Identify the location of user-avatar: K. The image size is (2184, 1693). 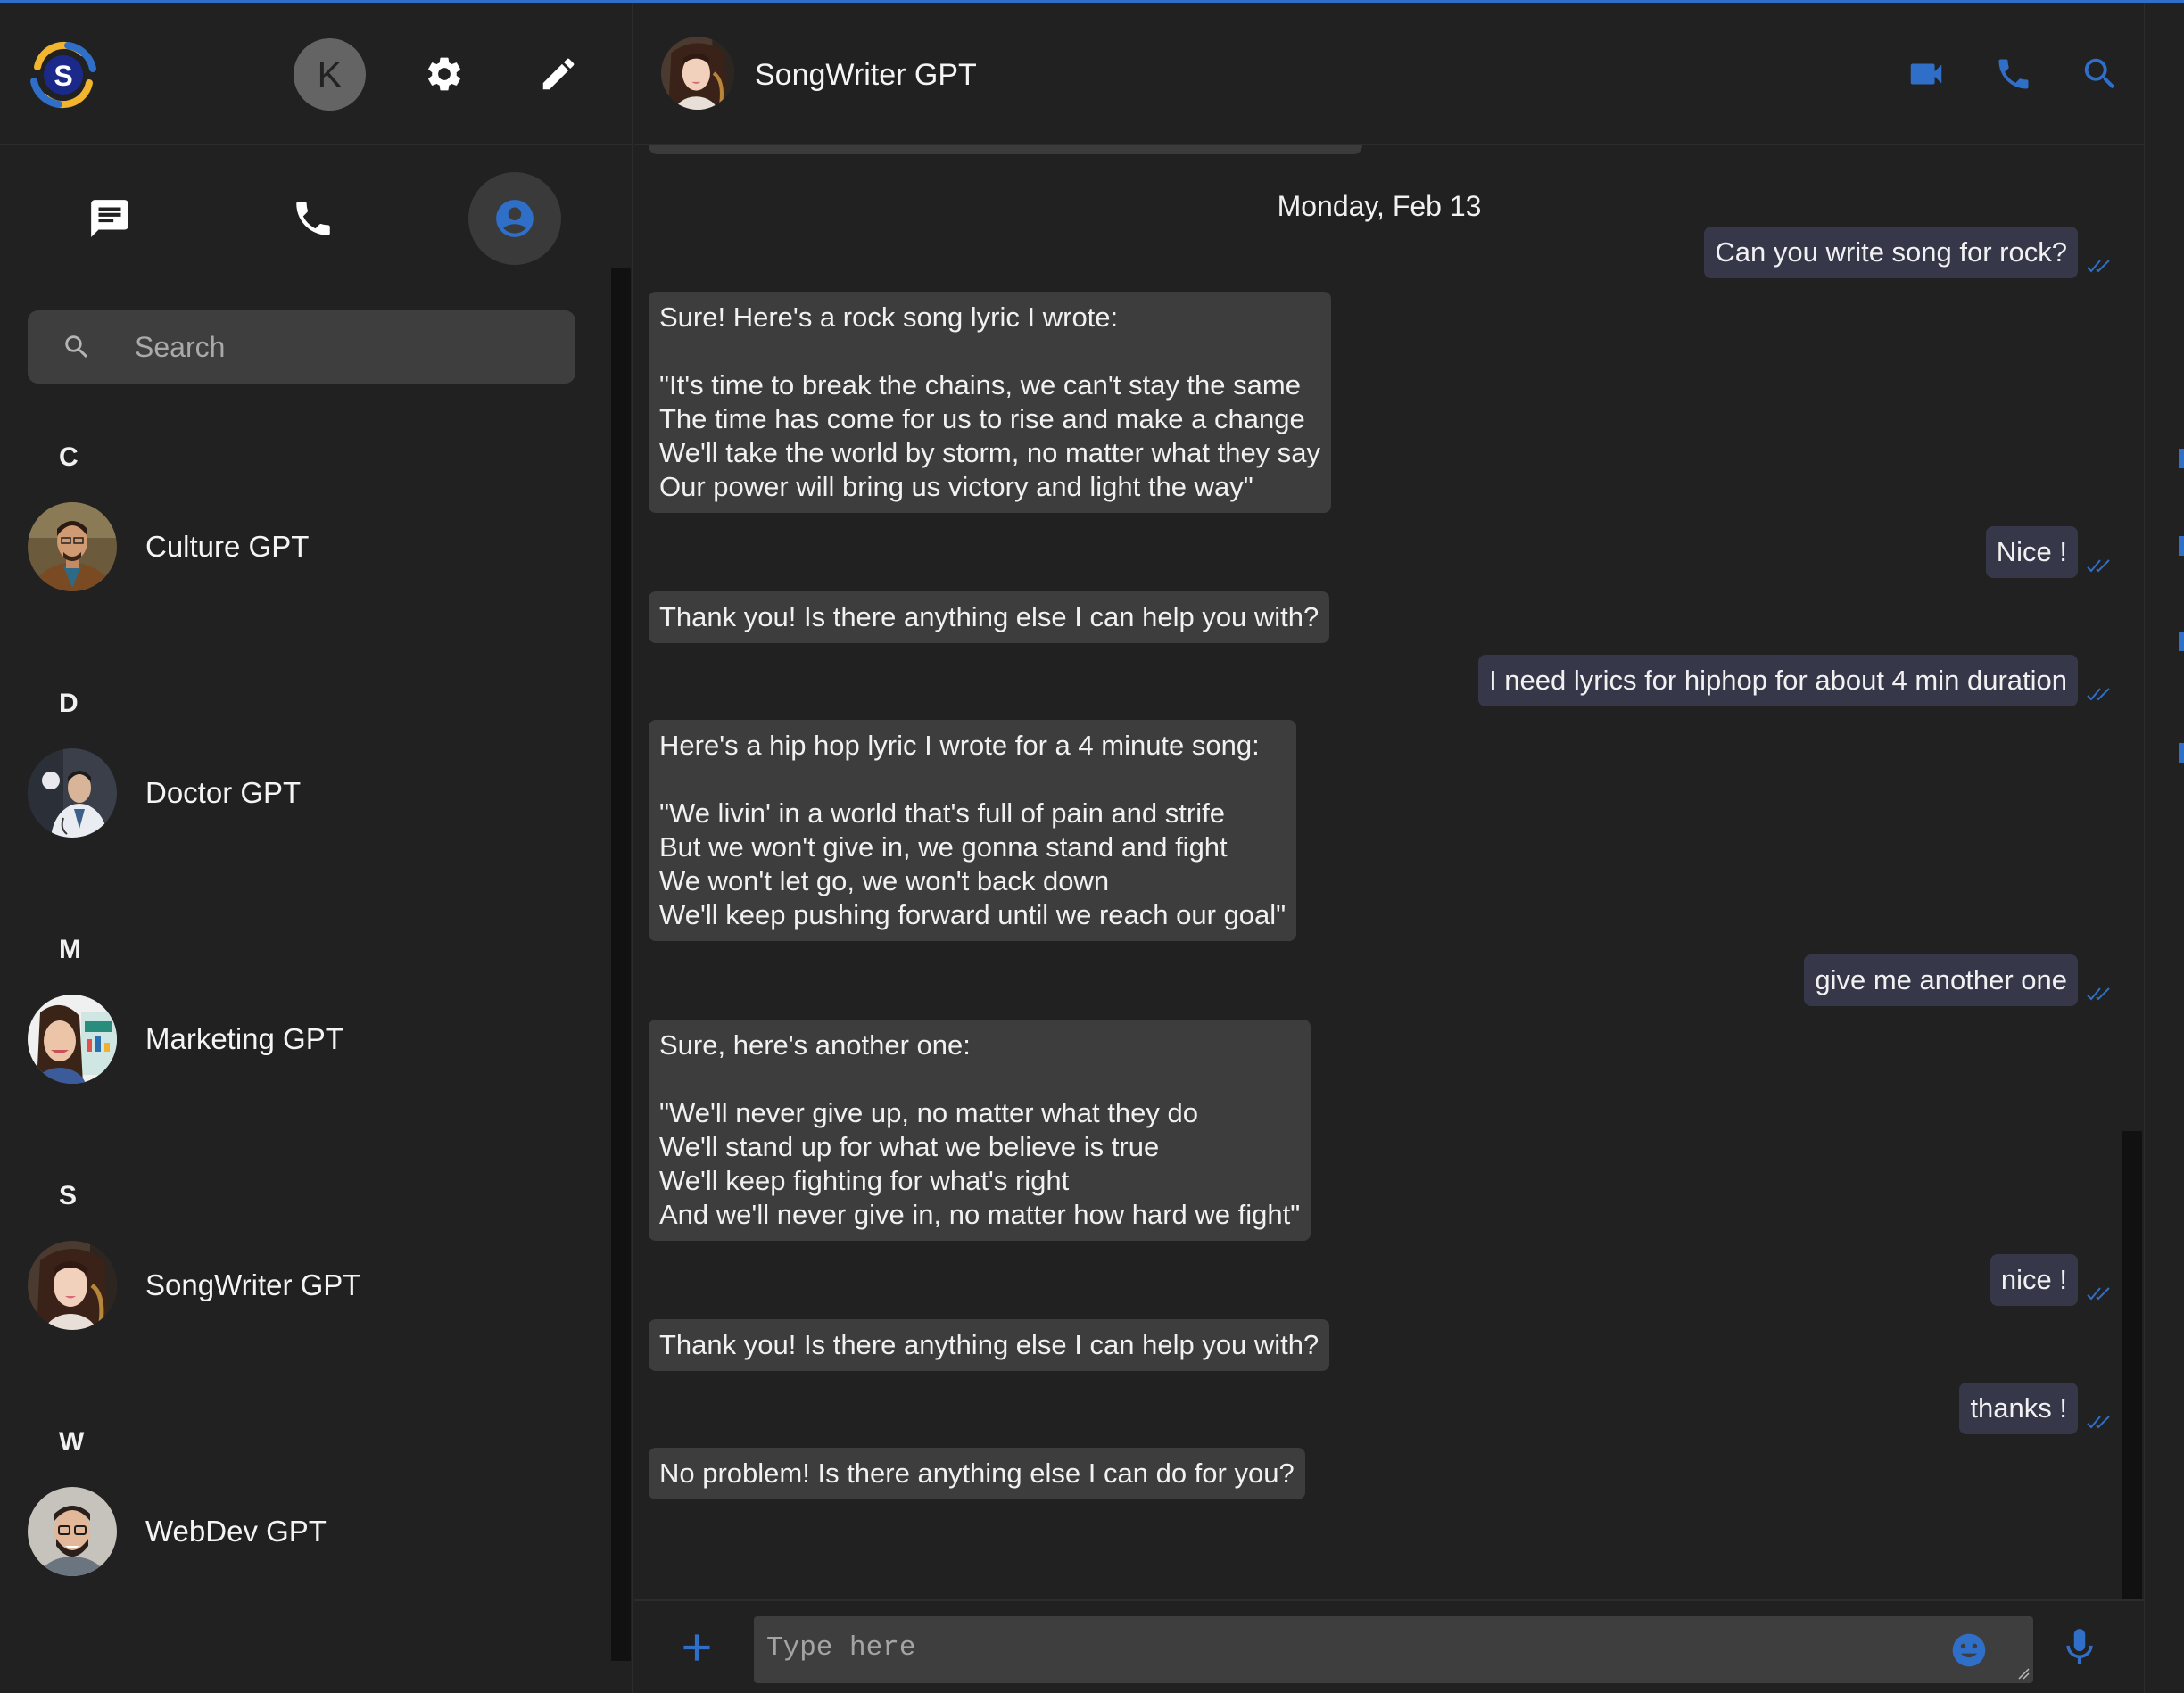
(330, 74).